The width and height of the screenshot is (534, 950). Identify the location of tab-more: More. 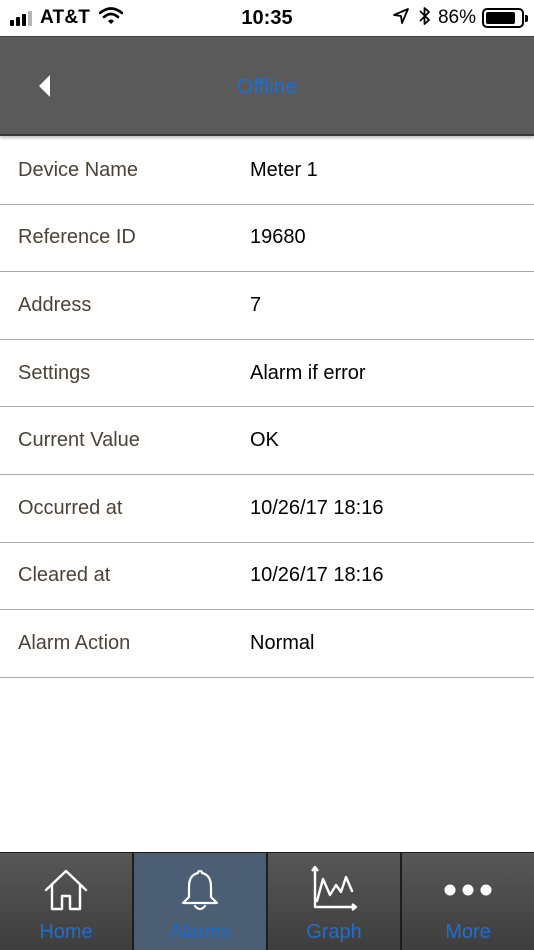
(468, 901).